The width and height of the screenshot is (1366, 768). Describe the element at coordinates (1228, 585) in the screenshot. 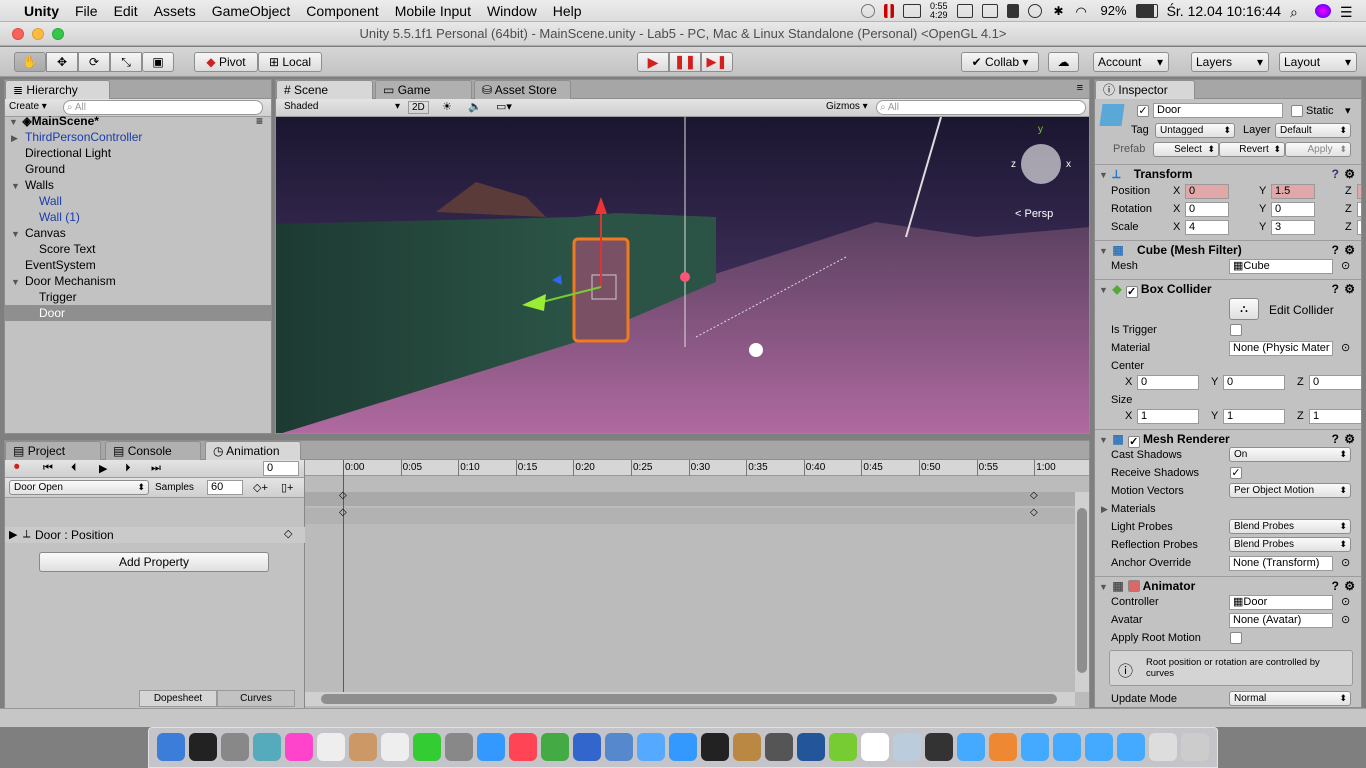

I see `animator-header: ▼ ▦ Animator? ⚙` at that location.